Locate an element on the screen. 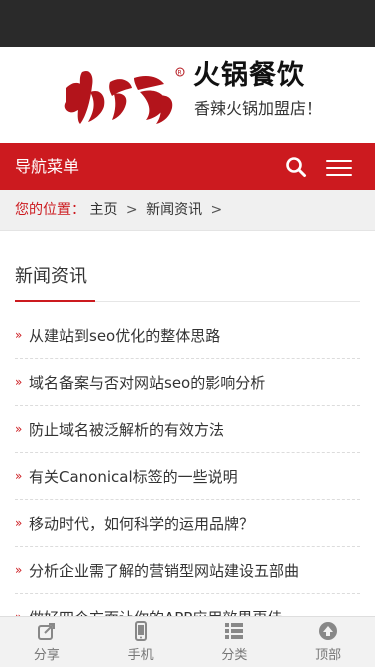 The width and height of the screenshot is (375, 667). category-icon is located at coordinates (234, 631).